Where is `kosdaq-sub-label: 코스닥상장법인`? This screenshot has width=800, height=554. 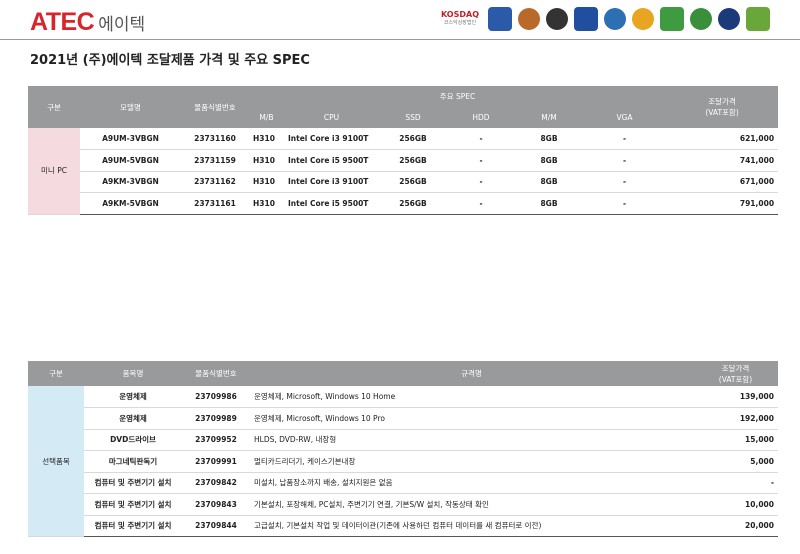
kosdaq-sub-label: 코스닥상장법인 is located at coordinates (460, 23).